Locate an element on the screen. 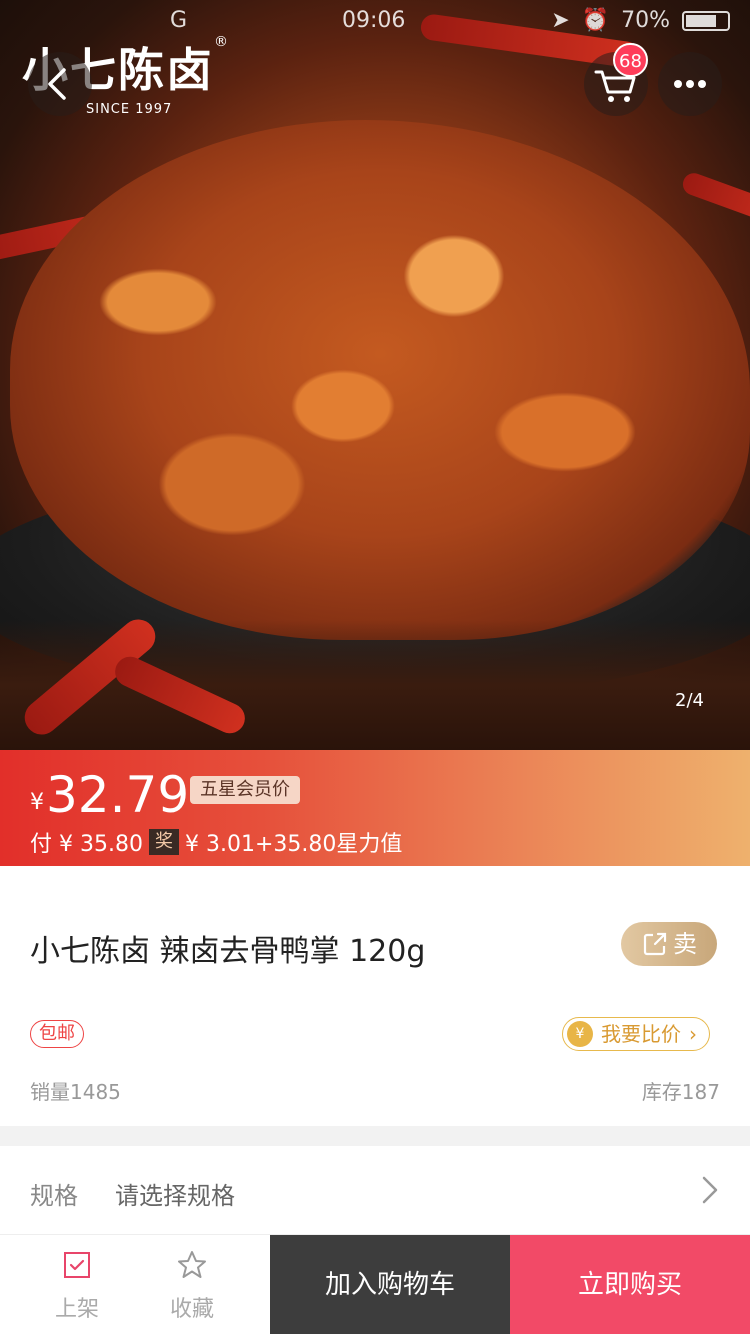  compare-price-button: ¥ 我要比价 › is located at coordinates (636, 1034).